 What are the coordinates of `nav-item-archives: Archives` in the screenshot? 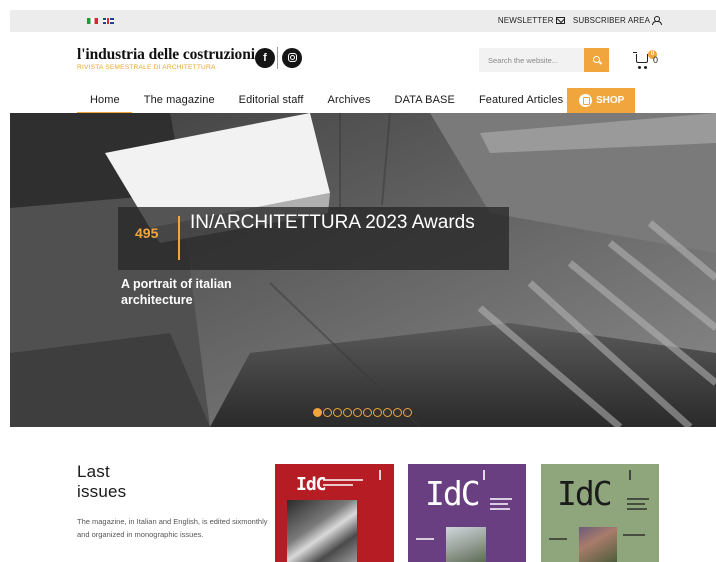 It's located at (349, 101).